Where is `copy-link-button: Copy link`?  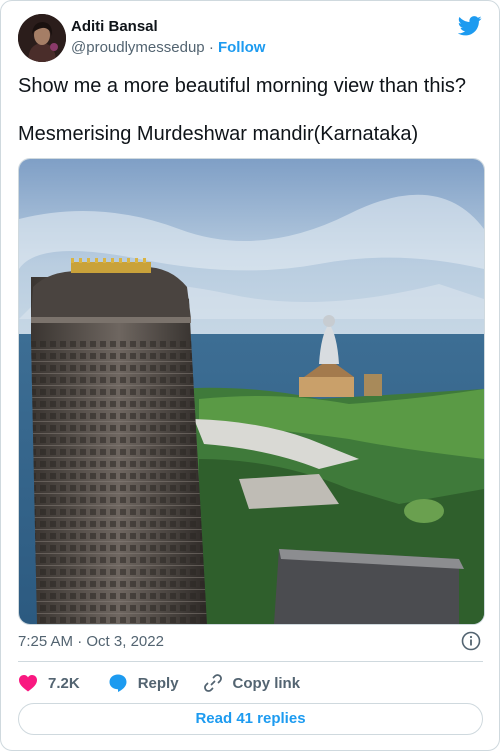
copy-link-button: Copy link is located at coordinates (252, 683).